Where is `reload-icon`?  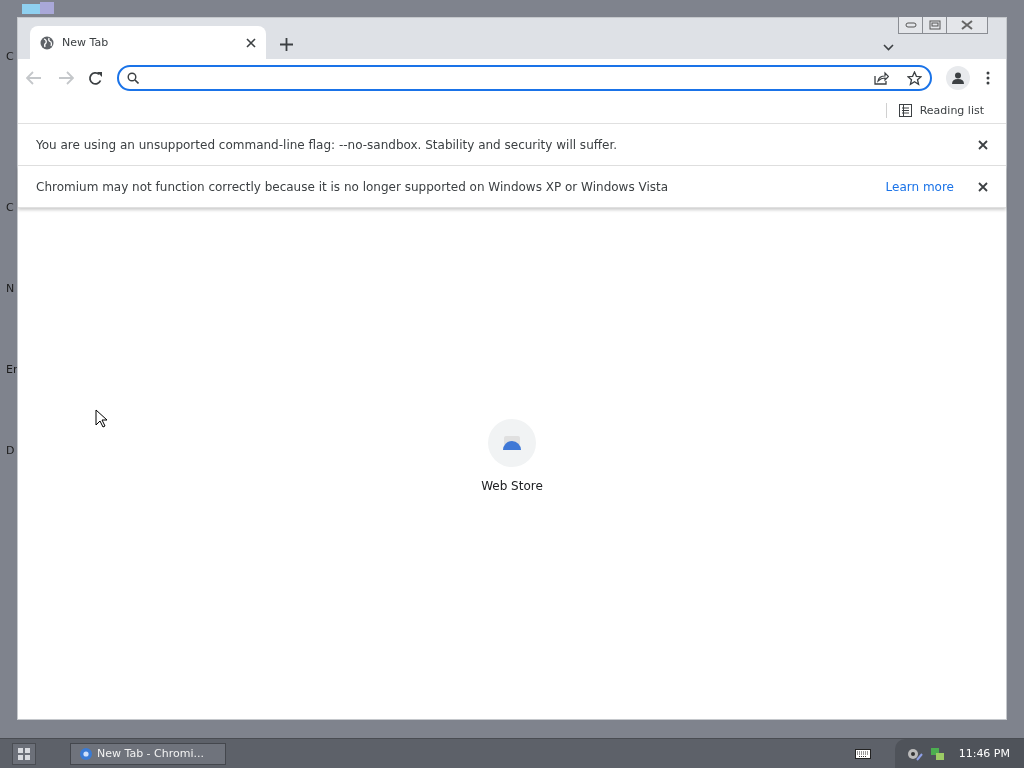 reload-icon is located at coordinates (95, 78).